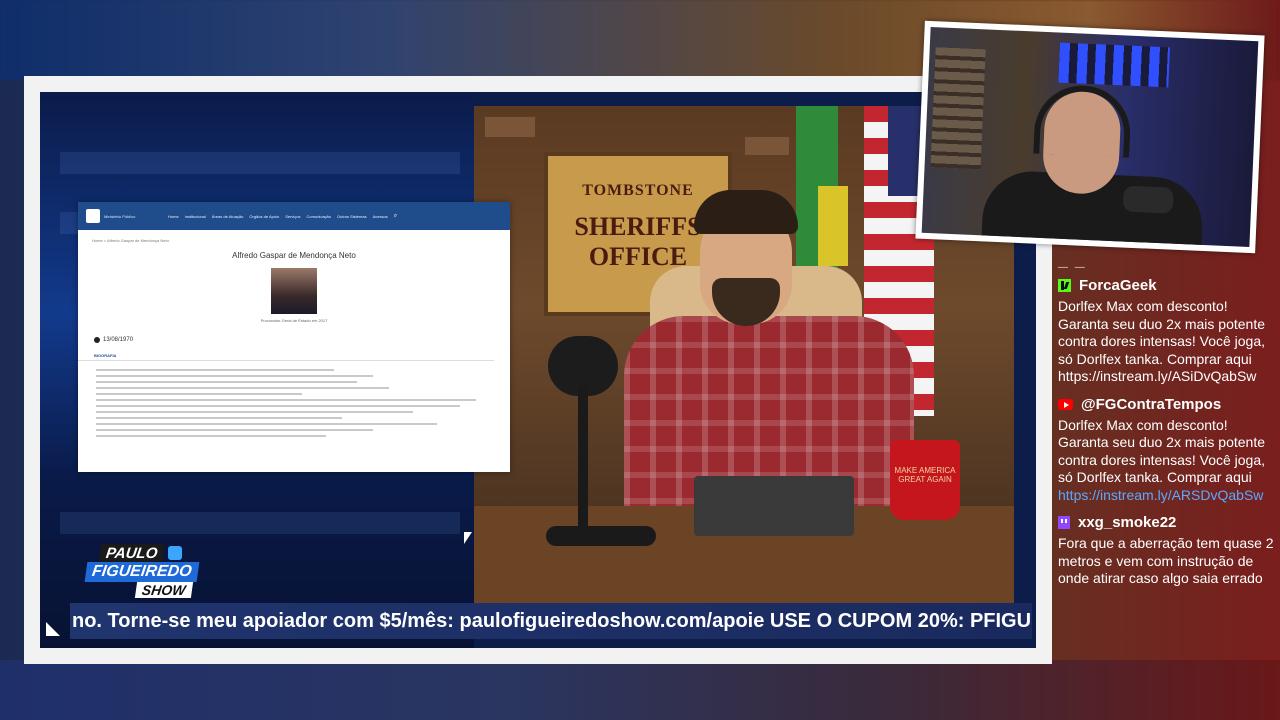 The height and width of the screenshot is (720, 1280). Describe the element at coordinates (175, 553) in the screenshot. I see `play-icon` at that location.